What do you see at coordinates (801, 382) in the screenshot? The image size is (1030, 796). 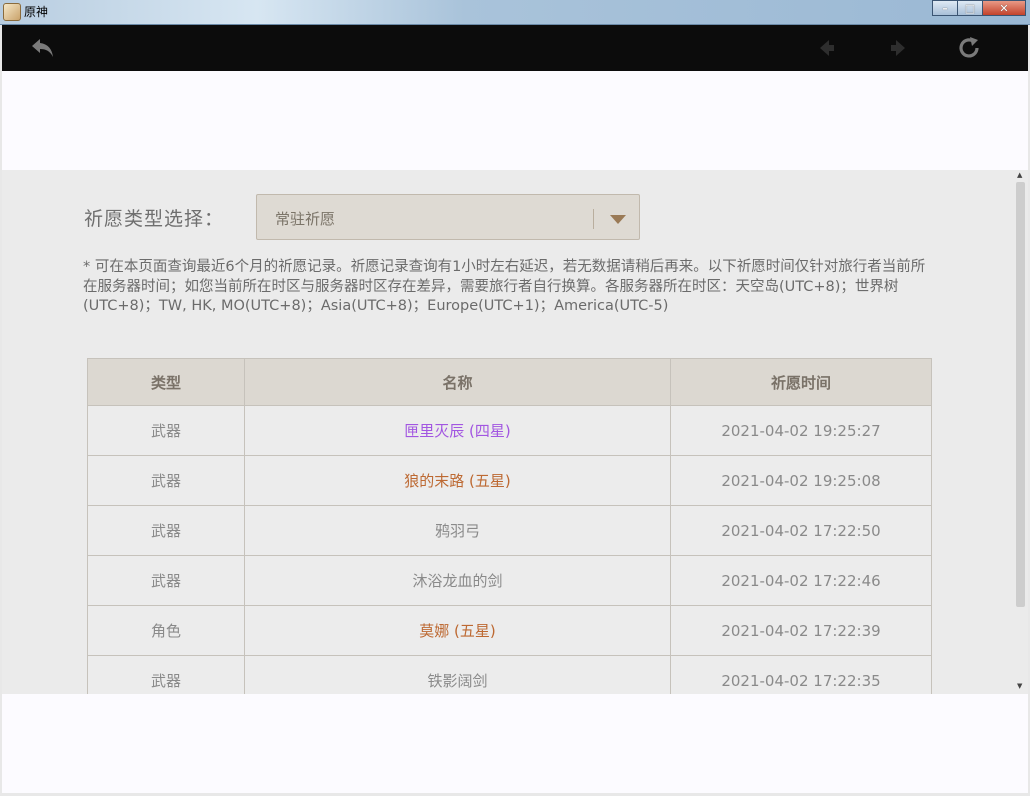 I see `header-time: 祈愿时间` at bounding box center [801, 382].